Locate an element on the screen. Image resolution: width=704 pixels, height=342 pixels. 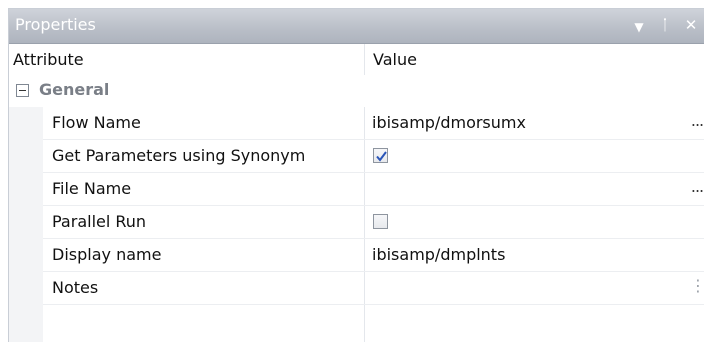
checkbox-unchecked is located at coordinates (380, 221).